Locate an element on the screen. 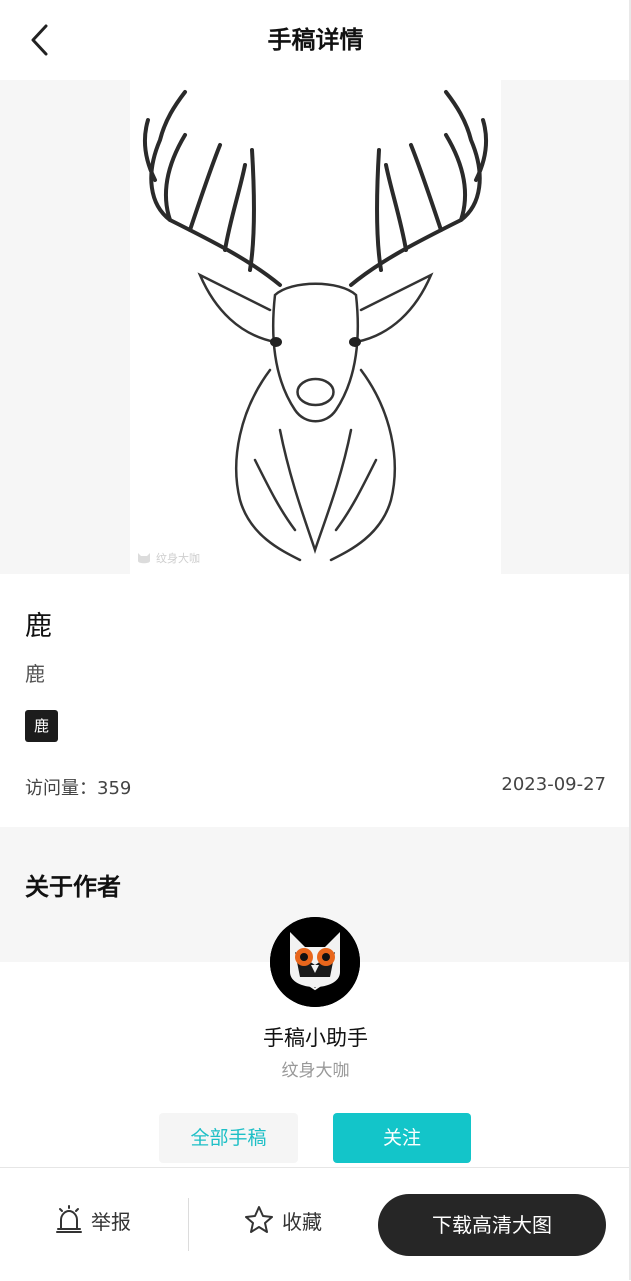 Image resolution: width=631 pixels, height=1281 pixels. bottom-action-bar: 举报 收藏 下载高清大图 is located at coordinates (315, 1224).